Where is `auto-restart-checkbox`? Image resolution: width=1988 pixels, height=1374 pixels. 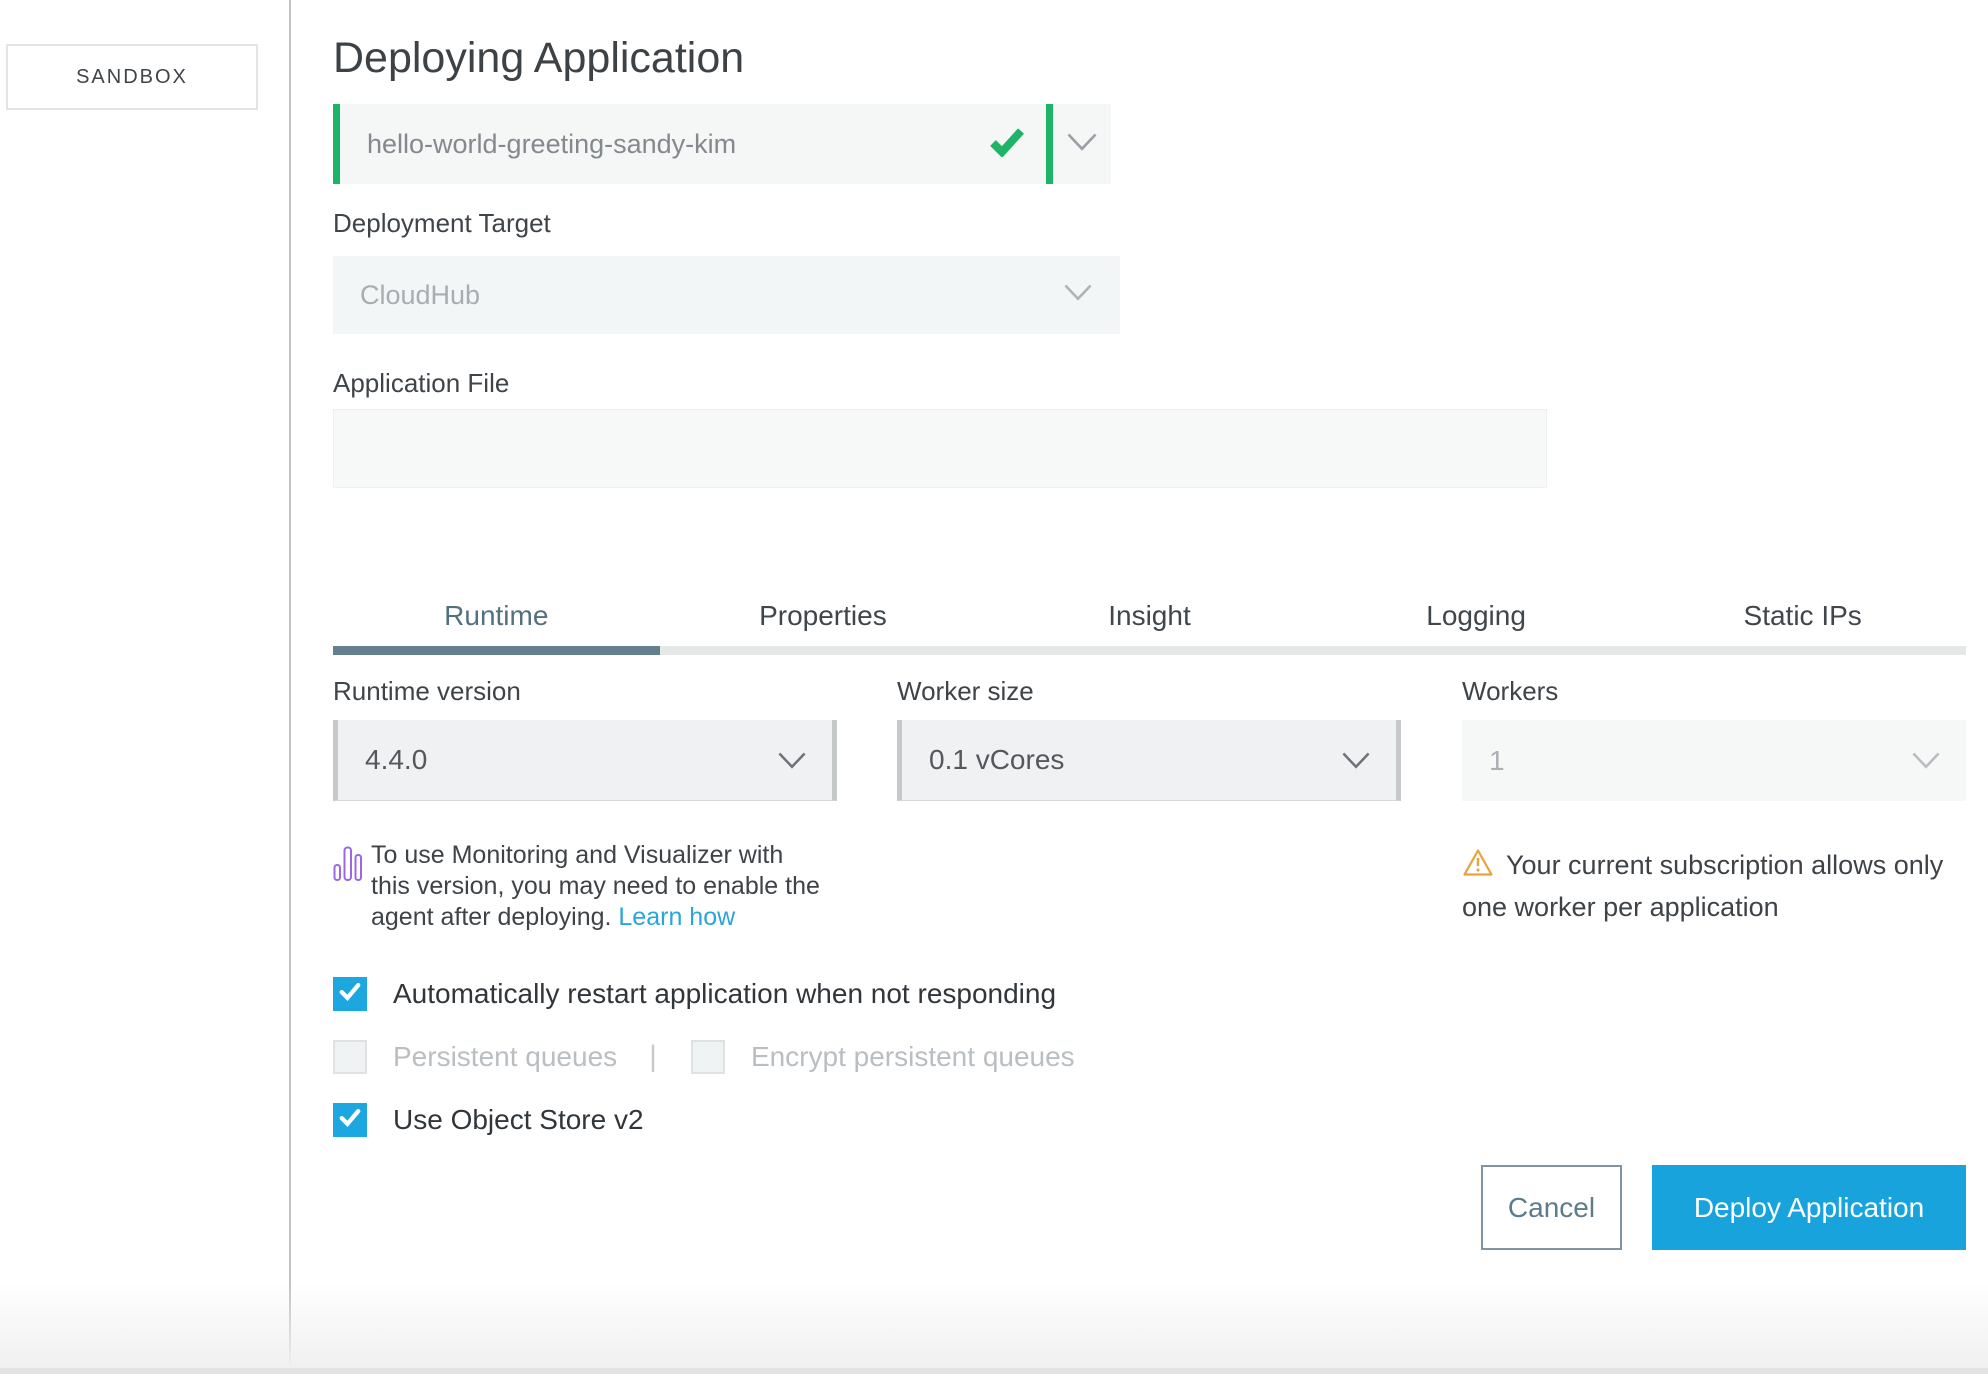
auto-restart-checkbox is located at coordinates (350, 994).